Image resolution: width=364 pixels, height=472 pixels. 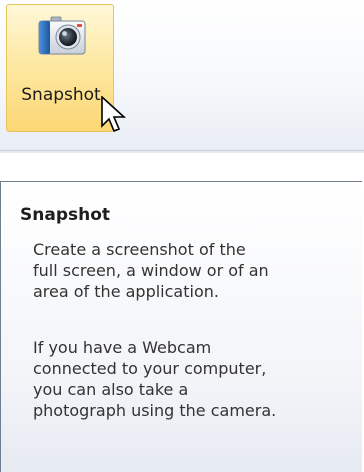 What do you see at coordinates (114, 114) in the screenshot?
I see `mouse-pointer-icon` at bounding box center [114, 114].